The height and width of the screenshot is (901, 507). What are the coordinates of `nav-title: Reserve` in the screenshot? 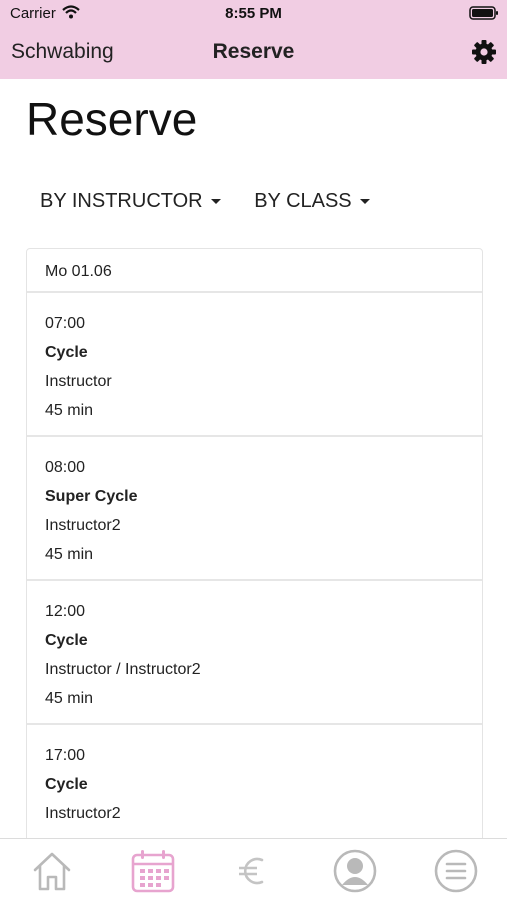 It's located at (253, 51).